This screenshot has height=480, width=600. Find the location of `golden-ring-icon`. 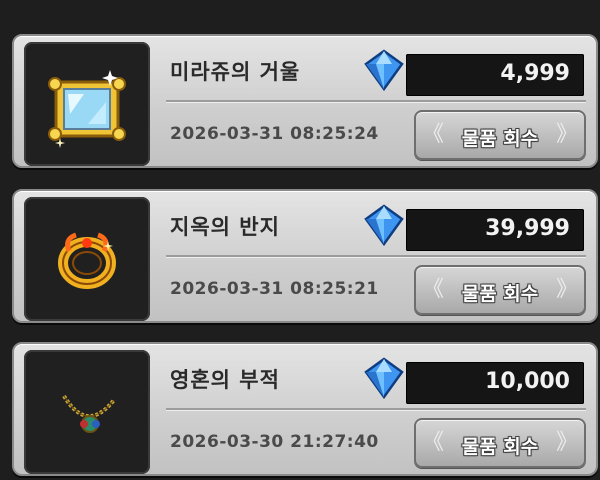

golden-ring-icon is located at coordinates (87, 260).